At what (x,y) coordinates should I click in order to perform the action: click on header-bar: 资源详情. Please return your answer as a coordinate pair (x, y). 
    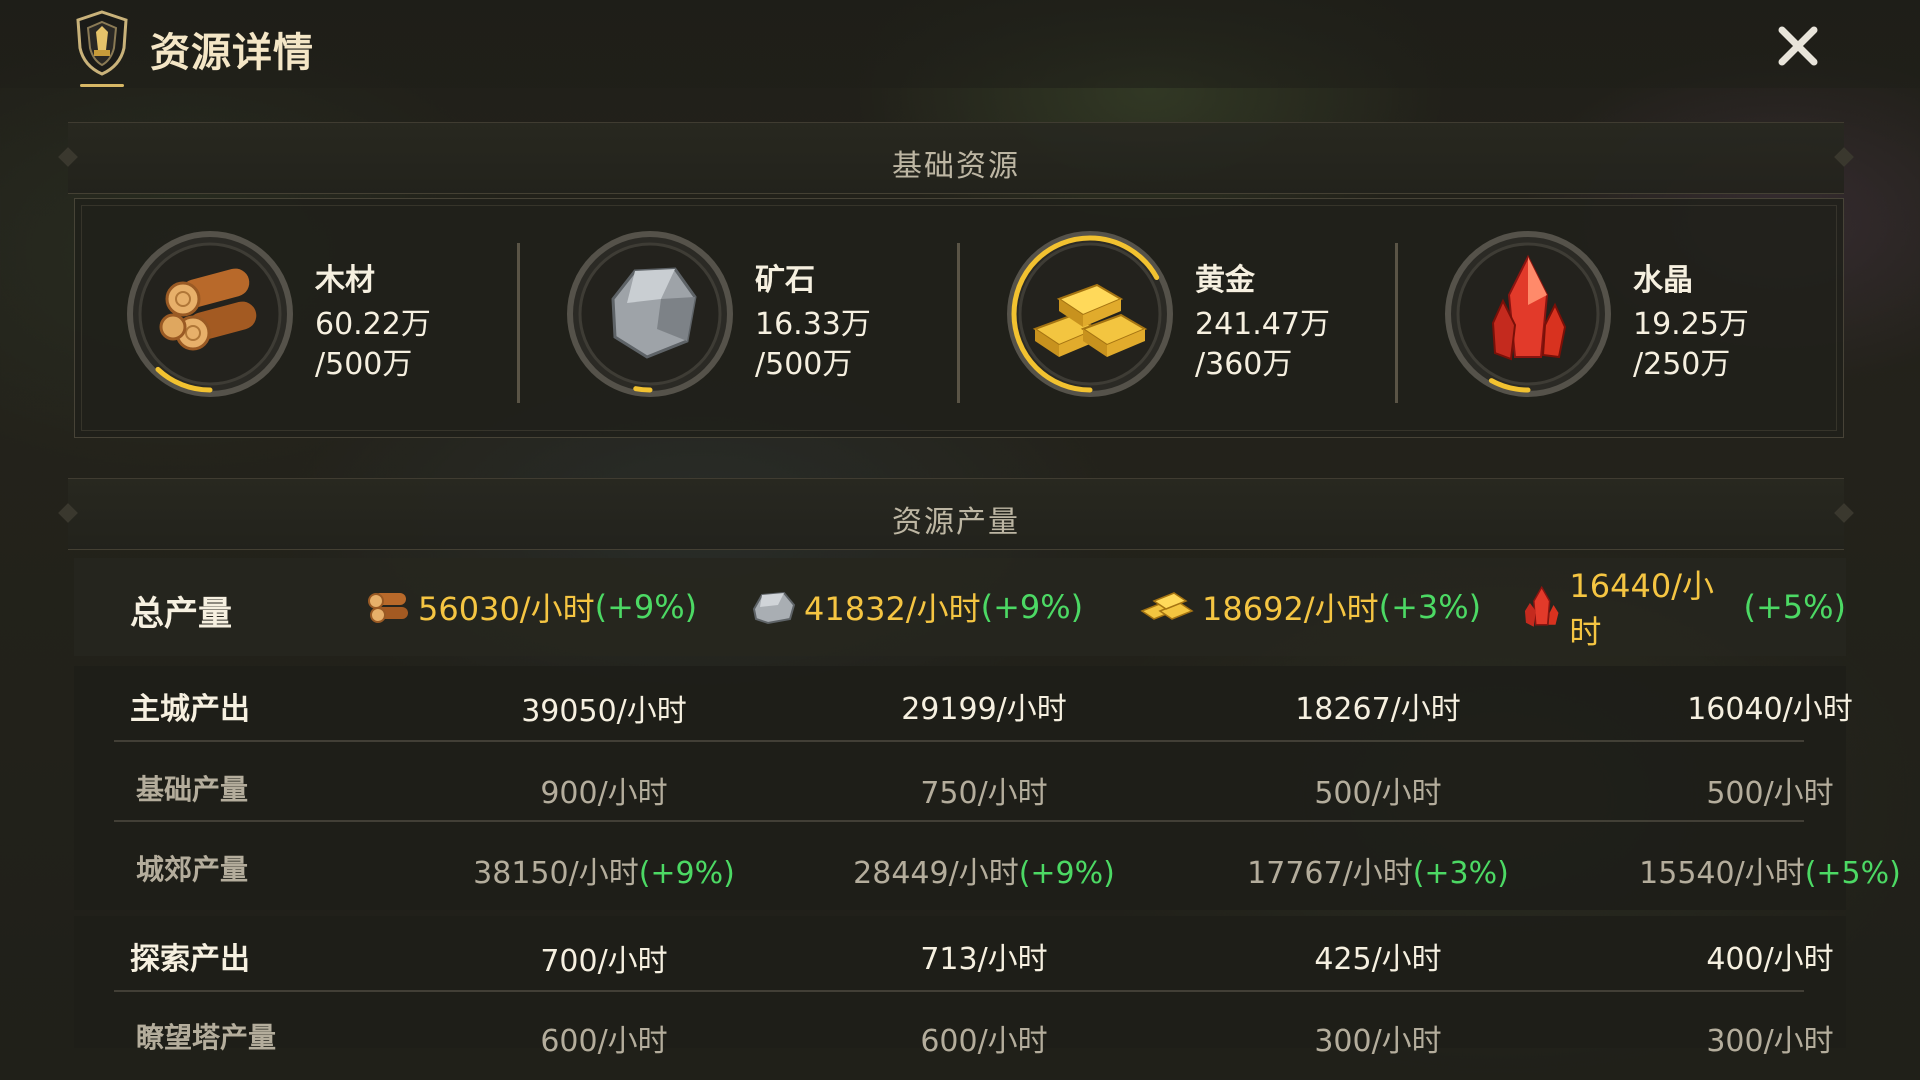
    Looking at the image, I should click on (960, 44).